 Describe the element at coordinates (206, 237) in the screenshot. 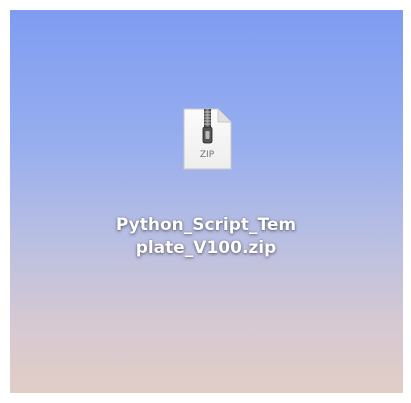

I see `file-name-label: Python_Script_Tem plate_V100.zip` at that location.